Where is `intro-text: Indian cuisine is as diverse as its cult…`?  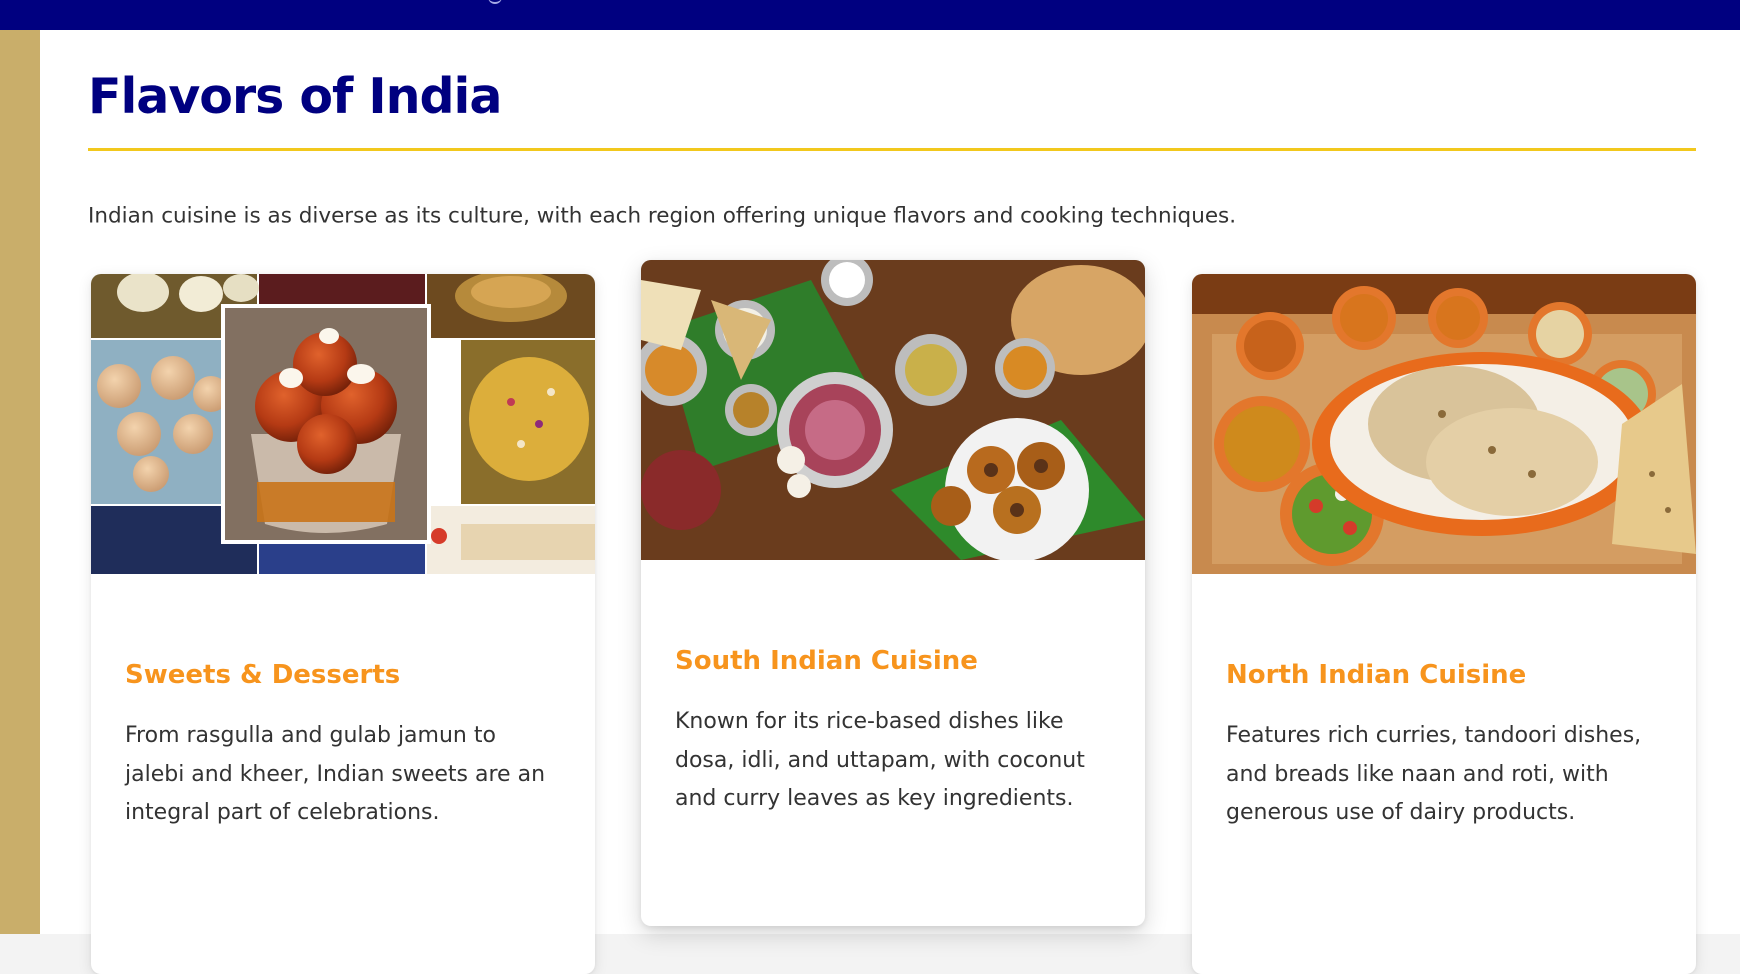 intro-text: Indian cuisine is as diverse as its cult… is located at coordinates (662, 216).